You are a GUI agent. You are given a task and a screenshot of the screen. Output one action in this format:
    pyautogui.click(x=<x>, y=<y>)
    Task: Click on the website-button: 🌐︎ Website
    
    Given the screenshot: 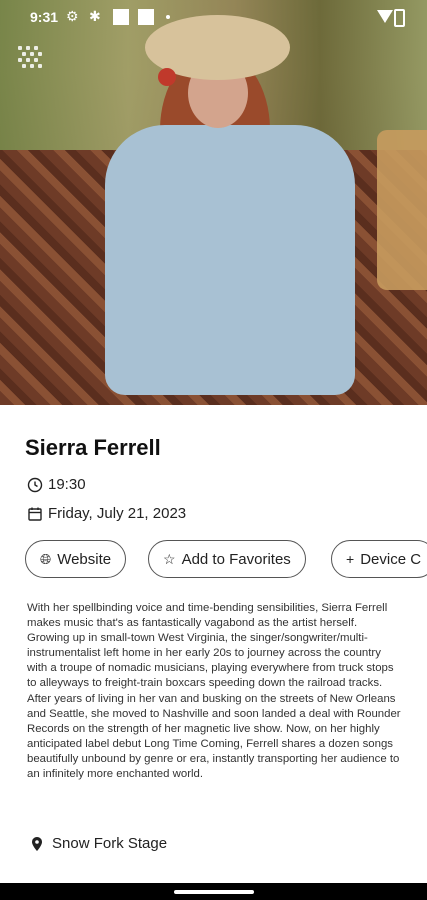 What is the action you would take?
    pyautogui.click(x=76, y=559)
    